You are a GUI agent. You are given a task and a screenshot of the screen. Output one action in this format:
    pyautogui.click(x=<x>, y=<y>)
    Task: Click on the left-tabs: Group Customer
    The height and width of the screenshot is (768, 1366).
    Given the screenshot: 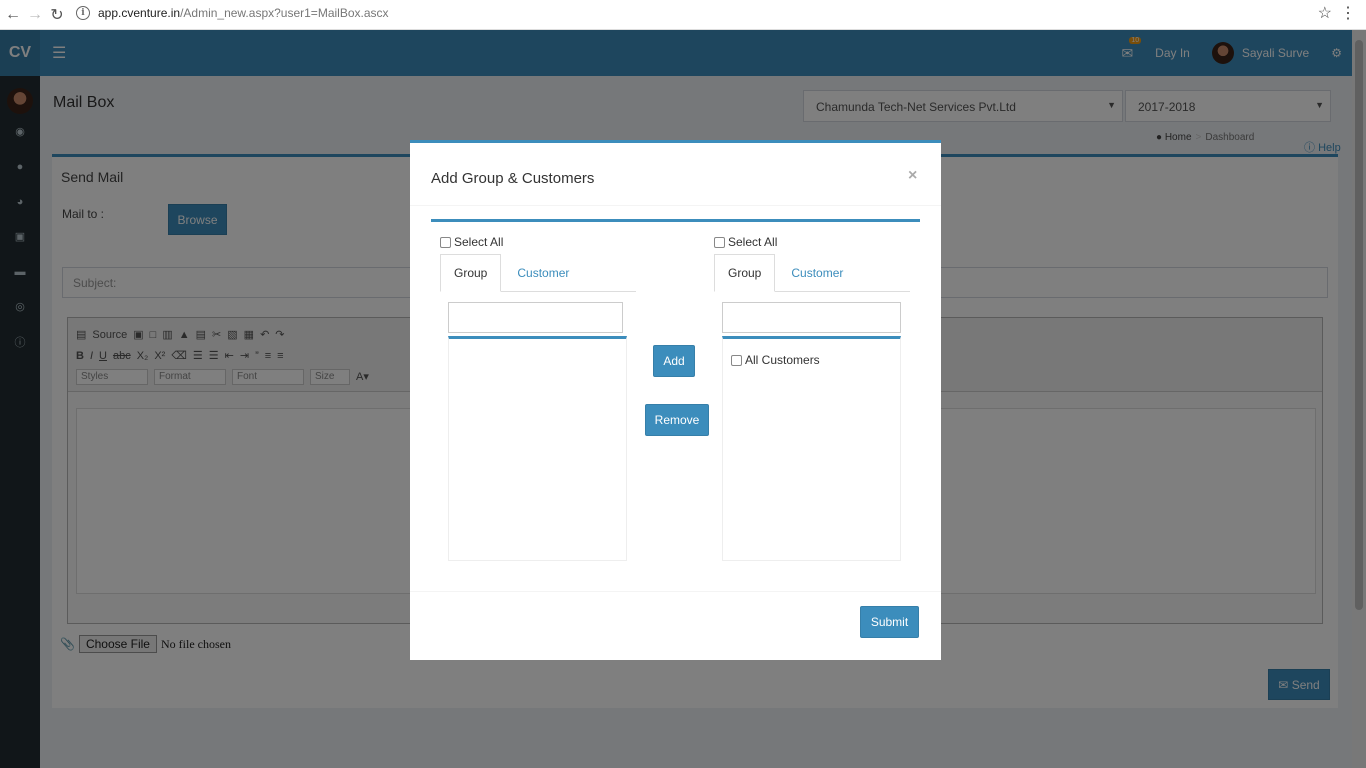 What is the action you would take?
    pyautogui.click(x=538, y=273)
    